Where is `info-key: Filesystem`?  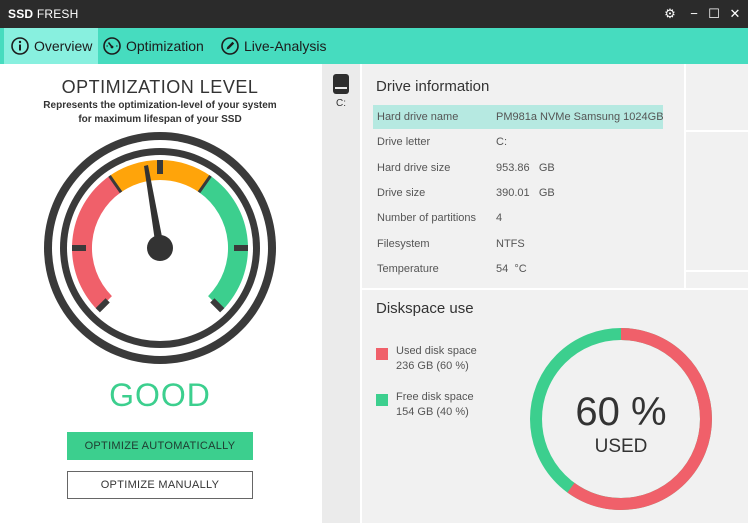
info-key: Filesystem is located at coordinates (403, 244).